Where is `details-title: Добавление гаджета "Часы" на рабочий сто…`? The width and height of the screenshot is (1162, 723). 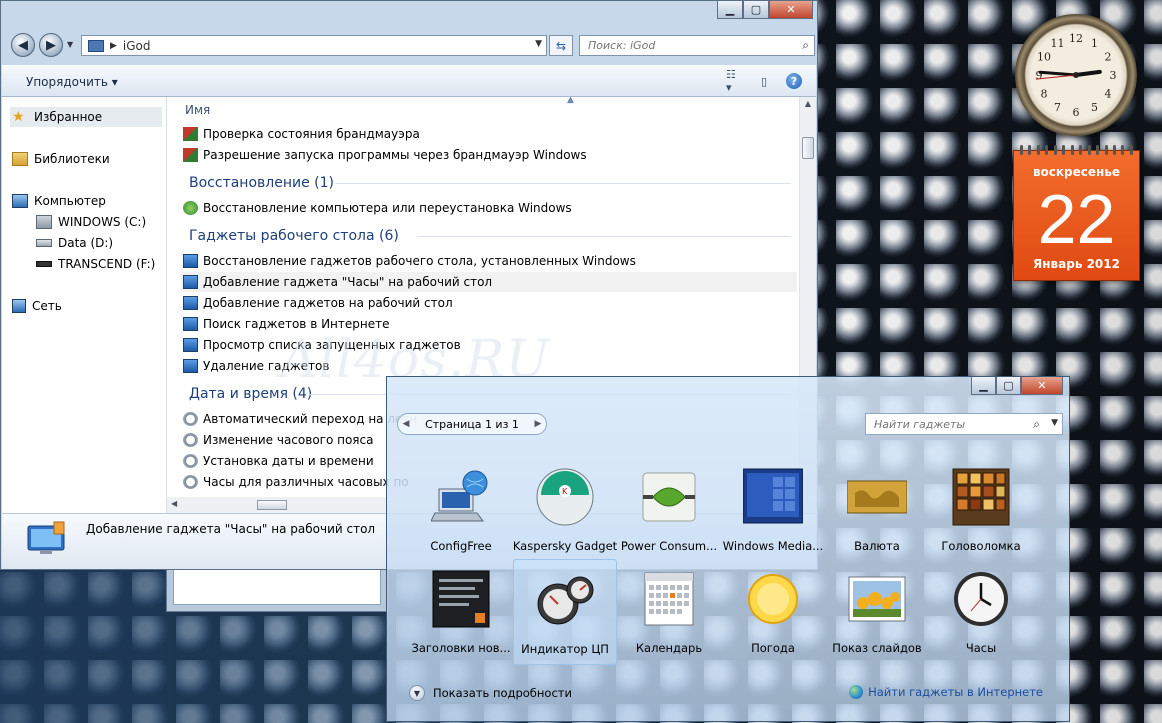 details-title: Добавление гаджета "Часы" на рабочий сто… is located at coordinates (231, 529).